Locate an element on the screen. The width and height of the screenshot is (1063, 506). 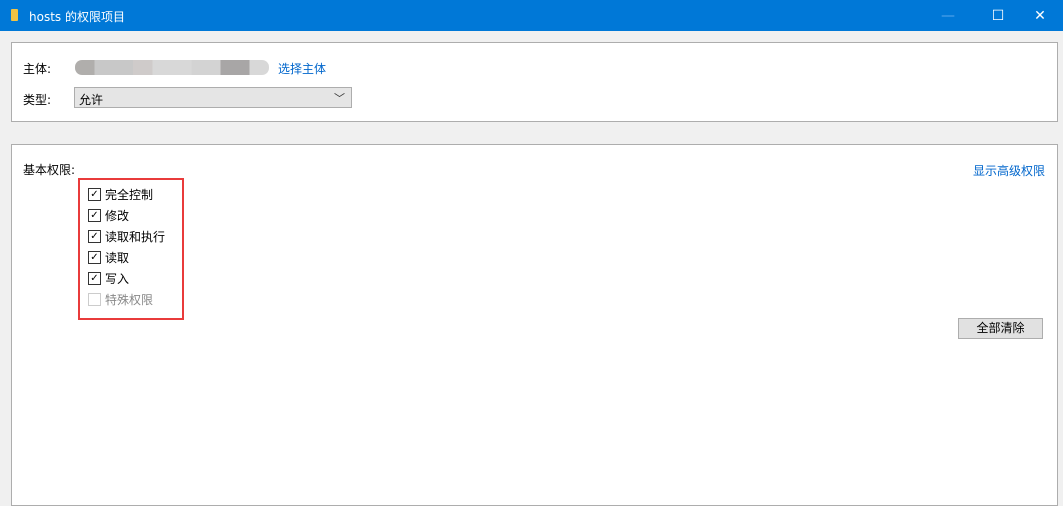
chevron-down-icon: ﹀ is located at coordinates (339, 98).